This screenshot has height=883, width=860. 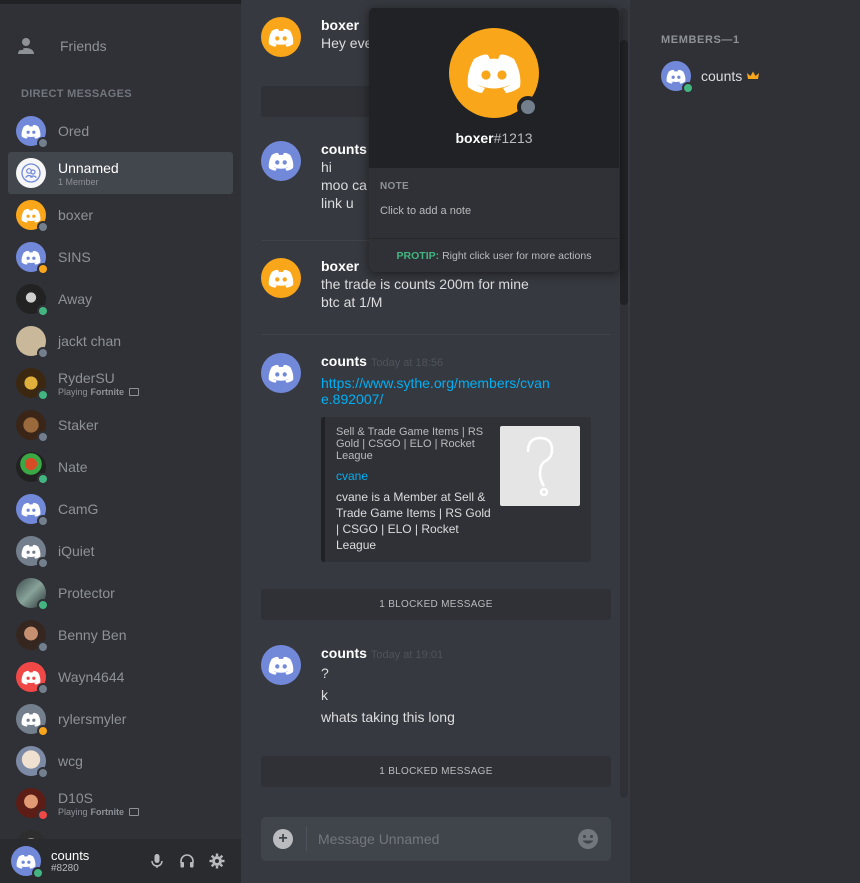 What do you see at coordinates (43, 815) in the screenshot?
I see `status-indicator-dnd` at bounding box center [43, 815].